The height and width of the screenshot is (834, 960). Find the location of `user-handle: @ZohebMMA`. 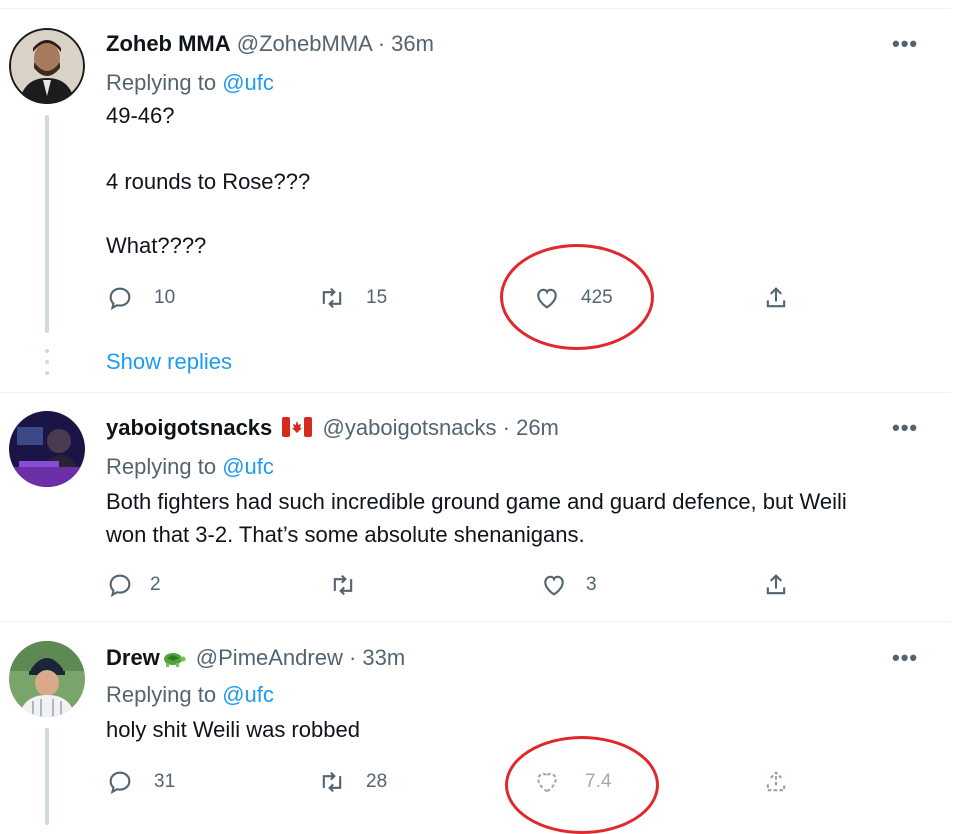

user-handle: @ZohebMMA is located at coordinates (304, 43).